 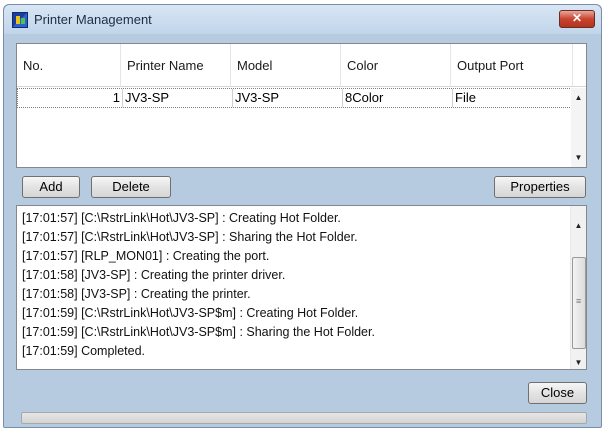 What do you see at coordinates (578, 97) in the screenshot?
I see `scroll-up-icon: ▲` at bounding box center [578, 97].